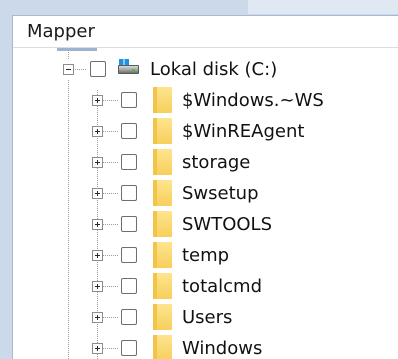 This screenshot has height=359, width=398. What do you see at coordinates (205, 256) in the screenshot?
I see `tree-node-label: temp` at bounding box center [205, 256].